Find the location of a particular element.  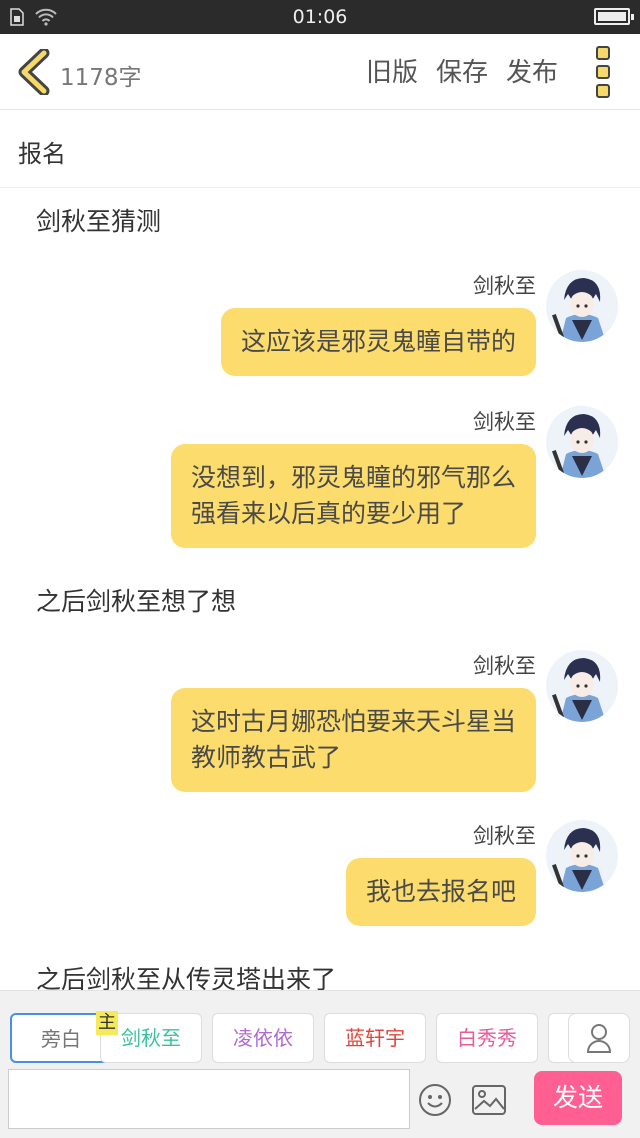

message-bubble: 这时古月娜恐怕要来天斗星当 教师教古武了 is located at coordinates (353, 740).